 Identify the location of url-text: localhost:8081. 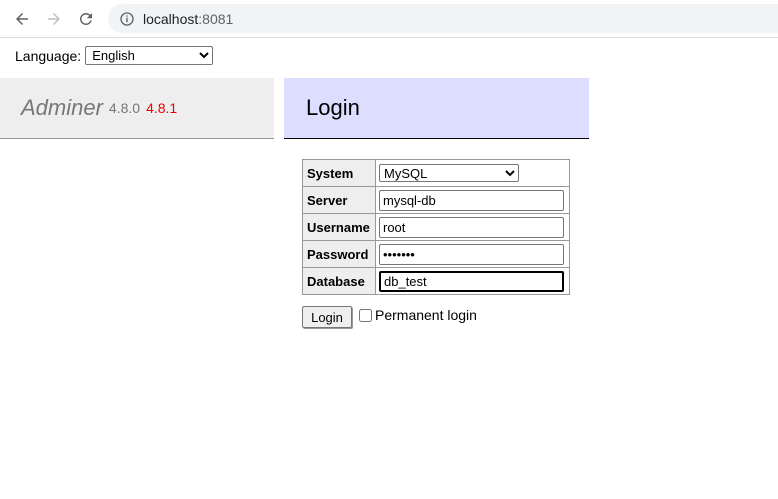
(188, 19).